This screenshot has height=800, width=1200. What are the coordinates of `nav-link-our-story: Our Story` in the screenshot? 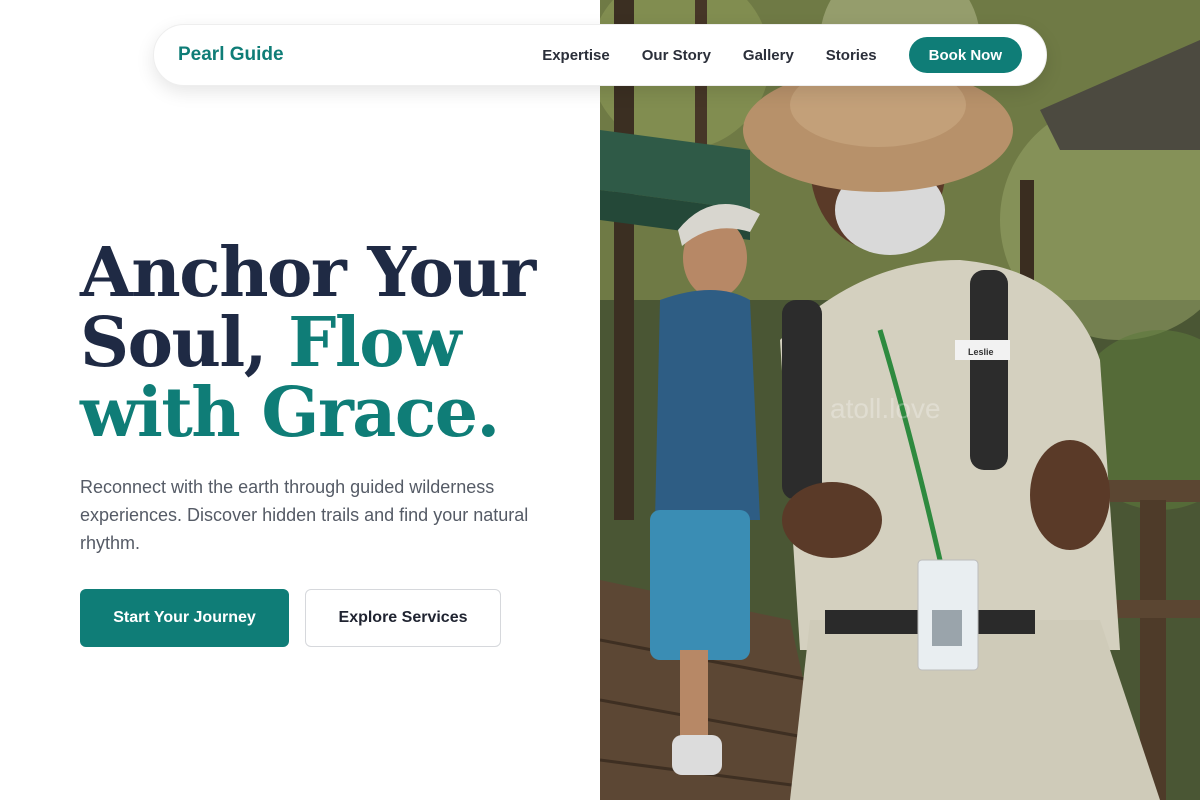 It's located at (676, 55).